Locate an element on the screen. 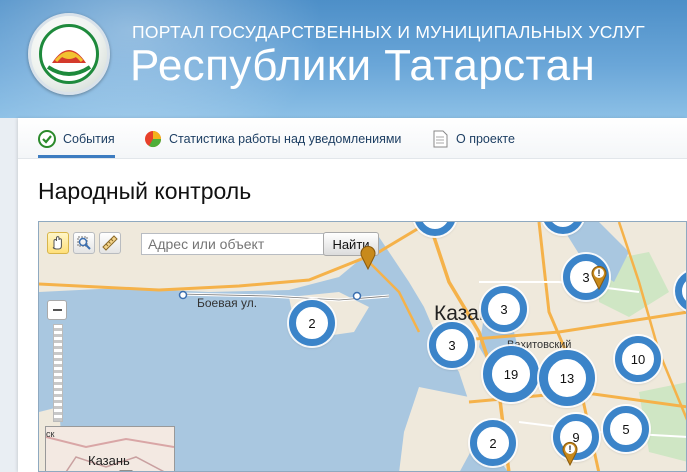 The width and height of the screenshot is (687, 472). tatarstan-emblem-icon is located at coordinates (69, 54).